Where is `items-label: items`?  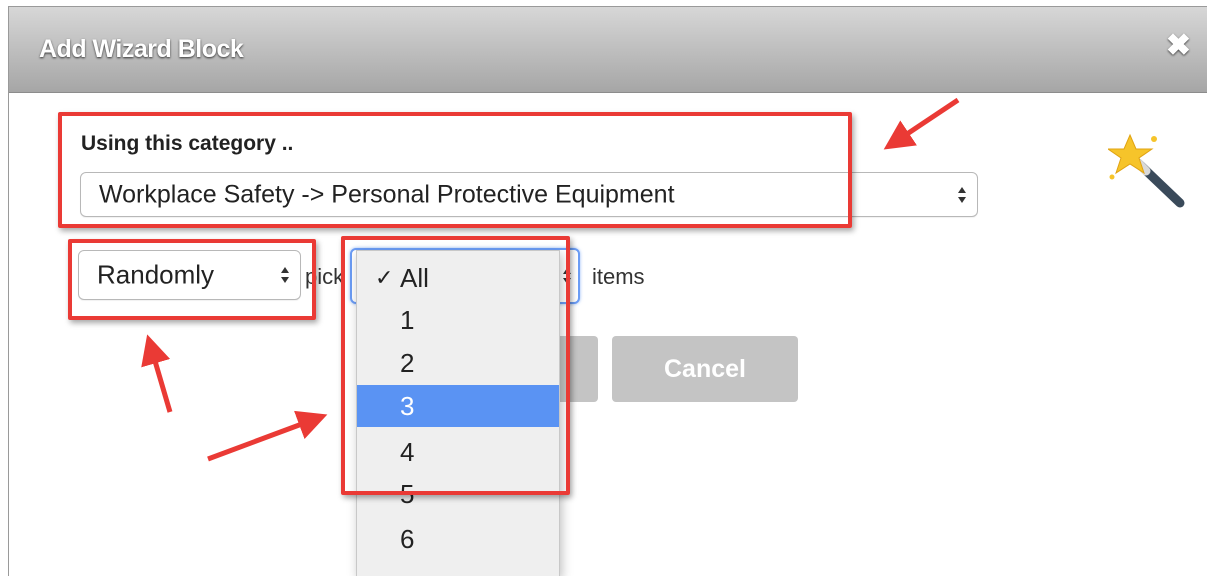 items-label: items is located at coordinates (618, 276).